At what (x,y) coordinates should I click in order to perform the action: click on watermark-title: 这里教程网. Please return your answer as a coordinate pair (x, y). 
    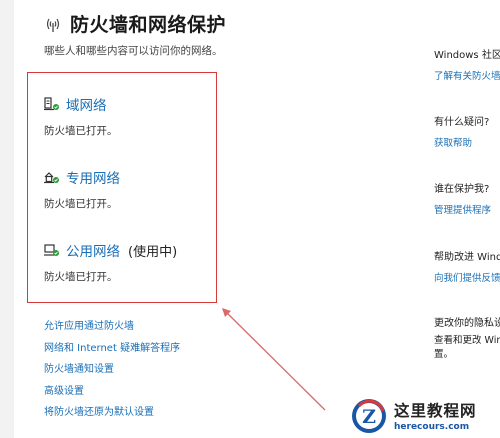
    Looking at the image, I should click on (435, 410).